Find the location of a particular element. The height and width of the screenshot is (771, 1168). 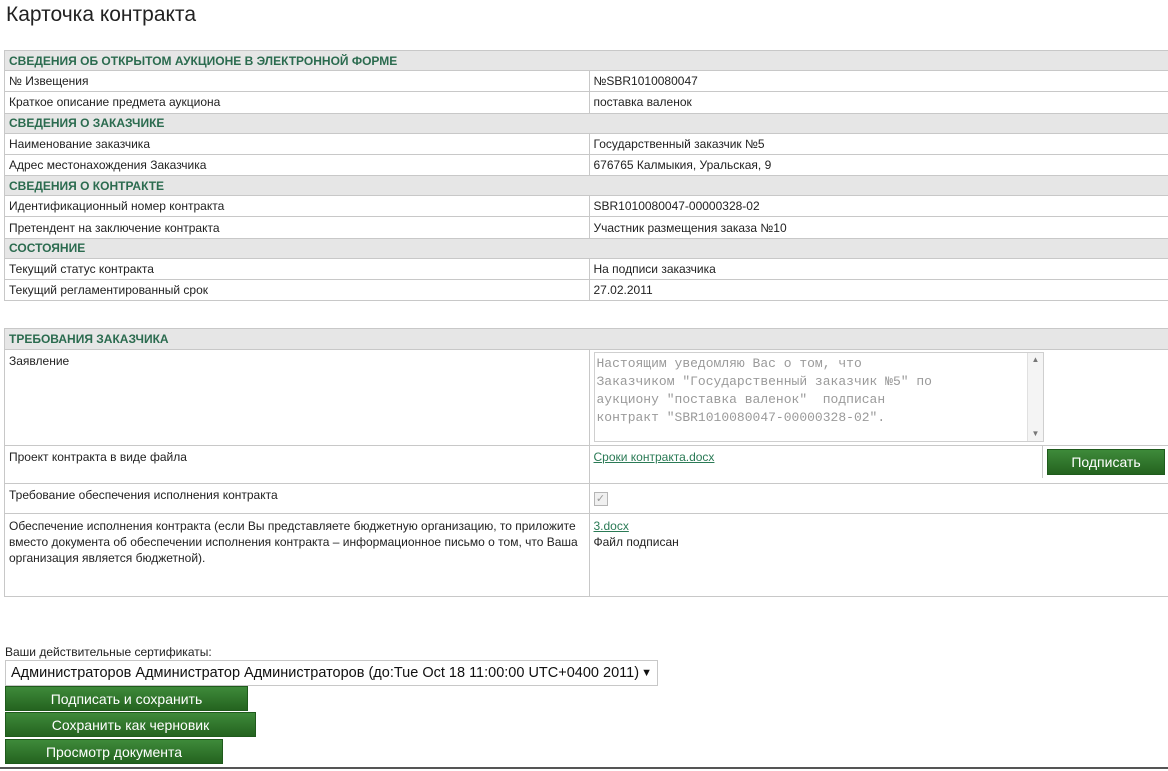

scroll-up-icon: ▲ is located at coordinates (1036, 360).